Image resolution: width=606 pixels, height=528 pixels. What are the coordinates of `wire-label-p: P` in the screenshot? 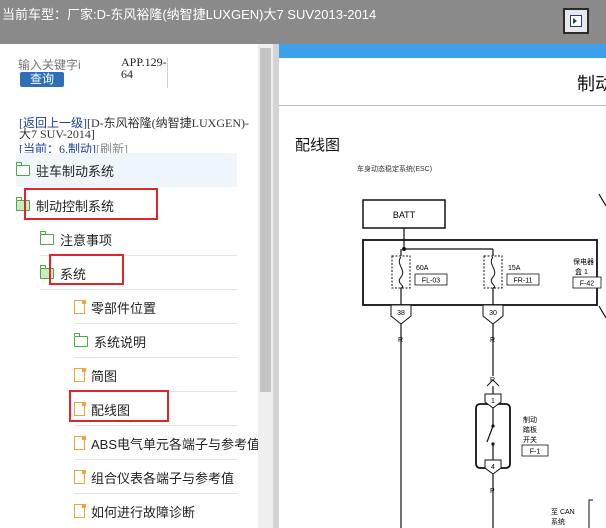 It's located at (492, 491).